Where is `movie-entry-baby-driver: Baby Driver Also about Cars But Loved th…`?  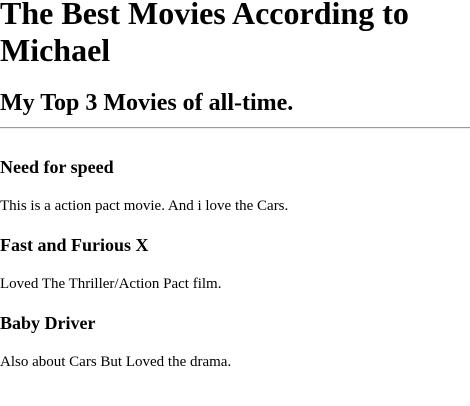 movie-entry-baby-driver: Baby Driver Also about Cars But Loved th… is located at coordinates (235, 341).